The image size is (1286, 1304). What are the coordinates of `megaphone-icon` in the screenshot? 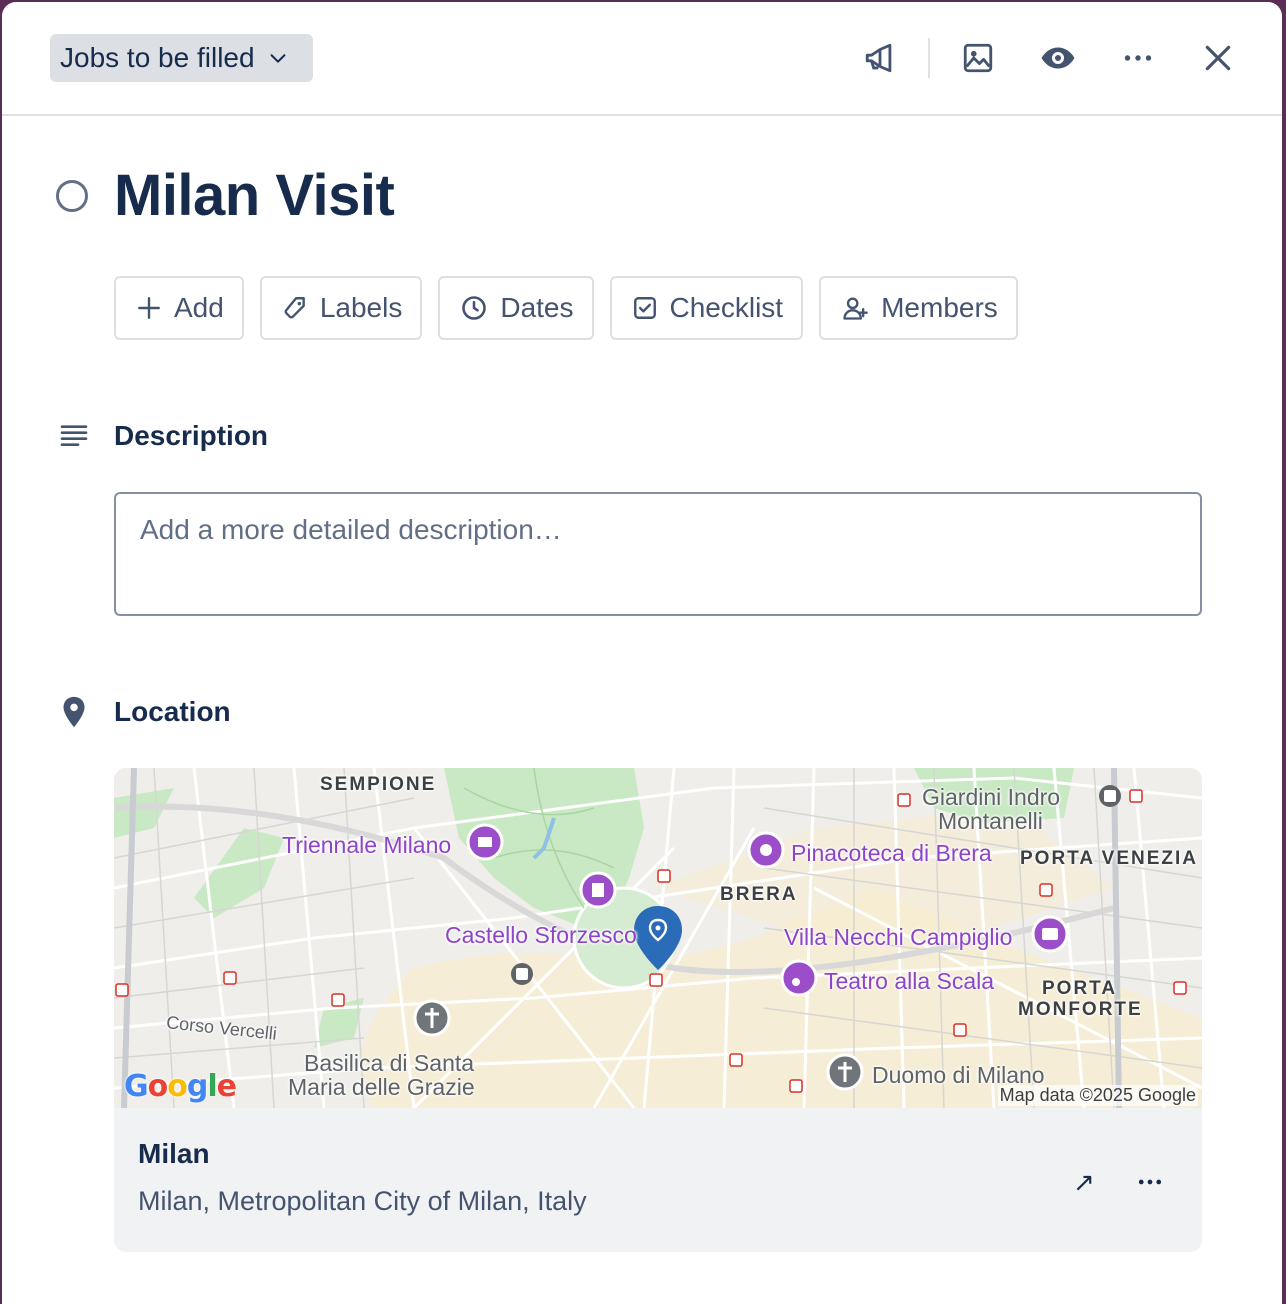 It's located at (880, 58).